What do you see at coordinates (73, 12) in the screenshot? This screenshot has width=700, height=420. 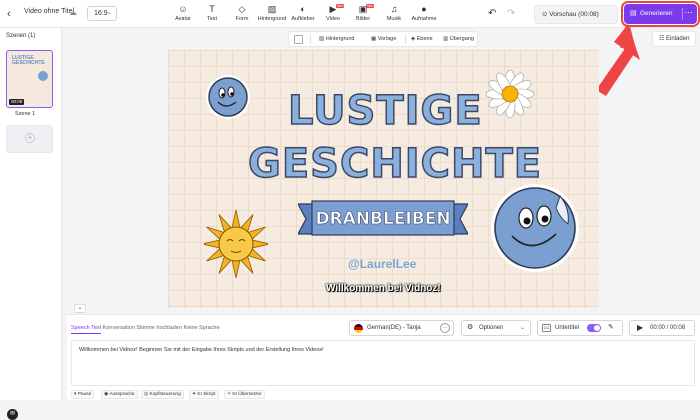 I see `cloud-icon: ☁` at bounding box center [73, 12].